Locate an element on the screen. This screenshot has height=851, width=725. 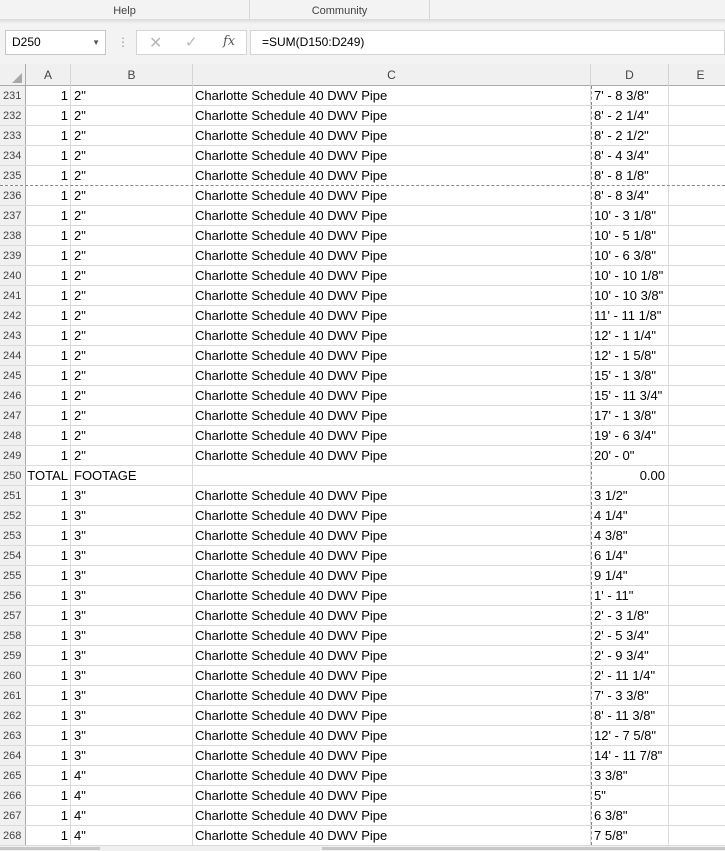
row-header: 254 is located at coordinates (13, 555).